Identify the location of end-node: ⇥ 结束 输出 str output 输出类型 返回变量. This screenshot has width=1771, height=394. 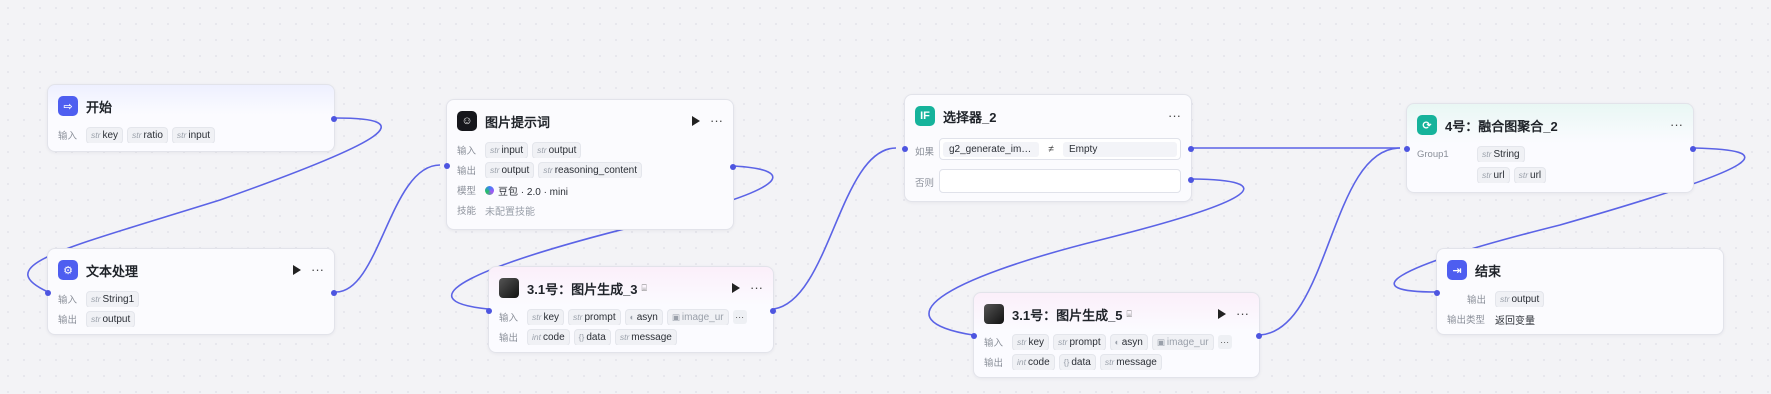
(1579, 291).